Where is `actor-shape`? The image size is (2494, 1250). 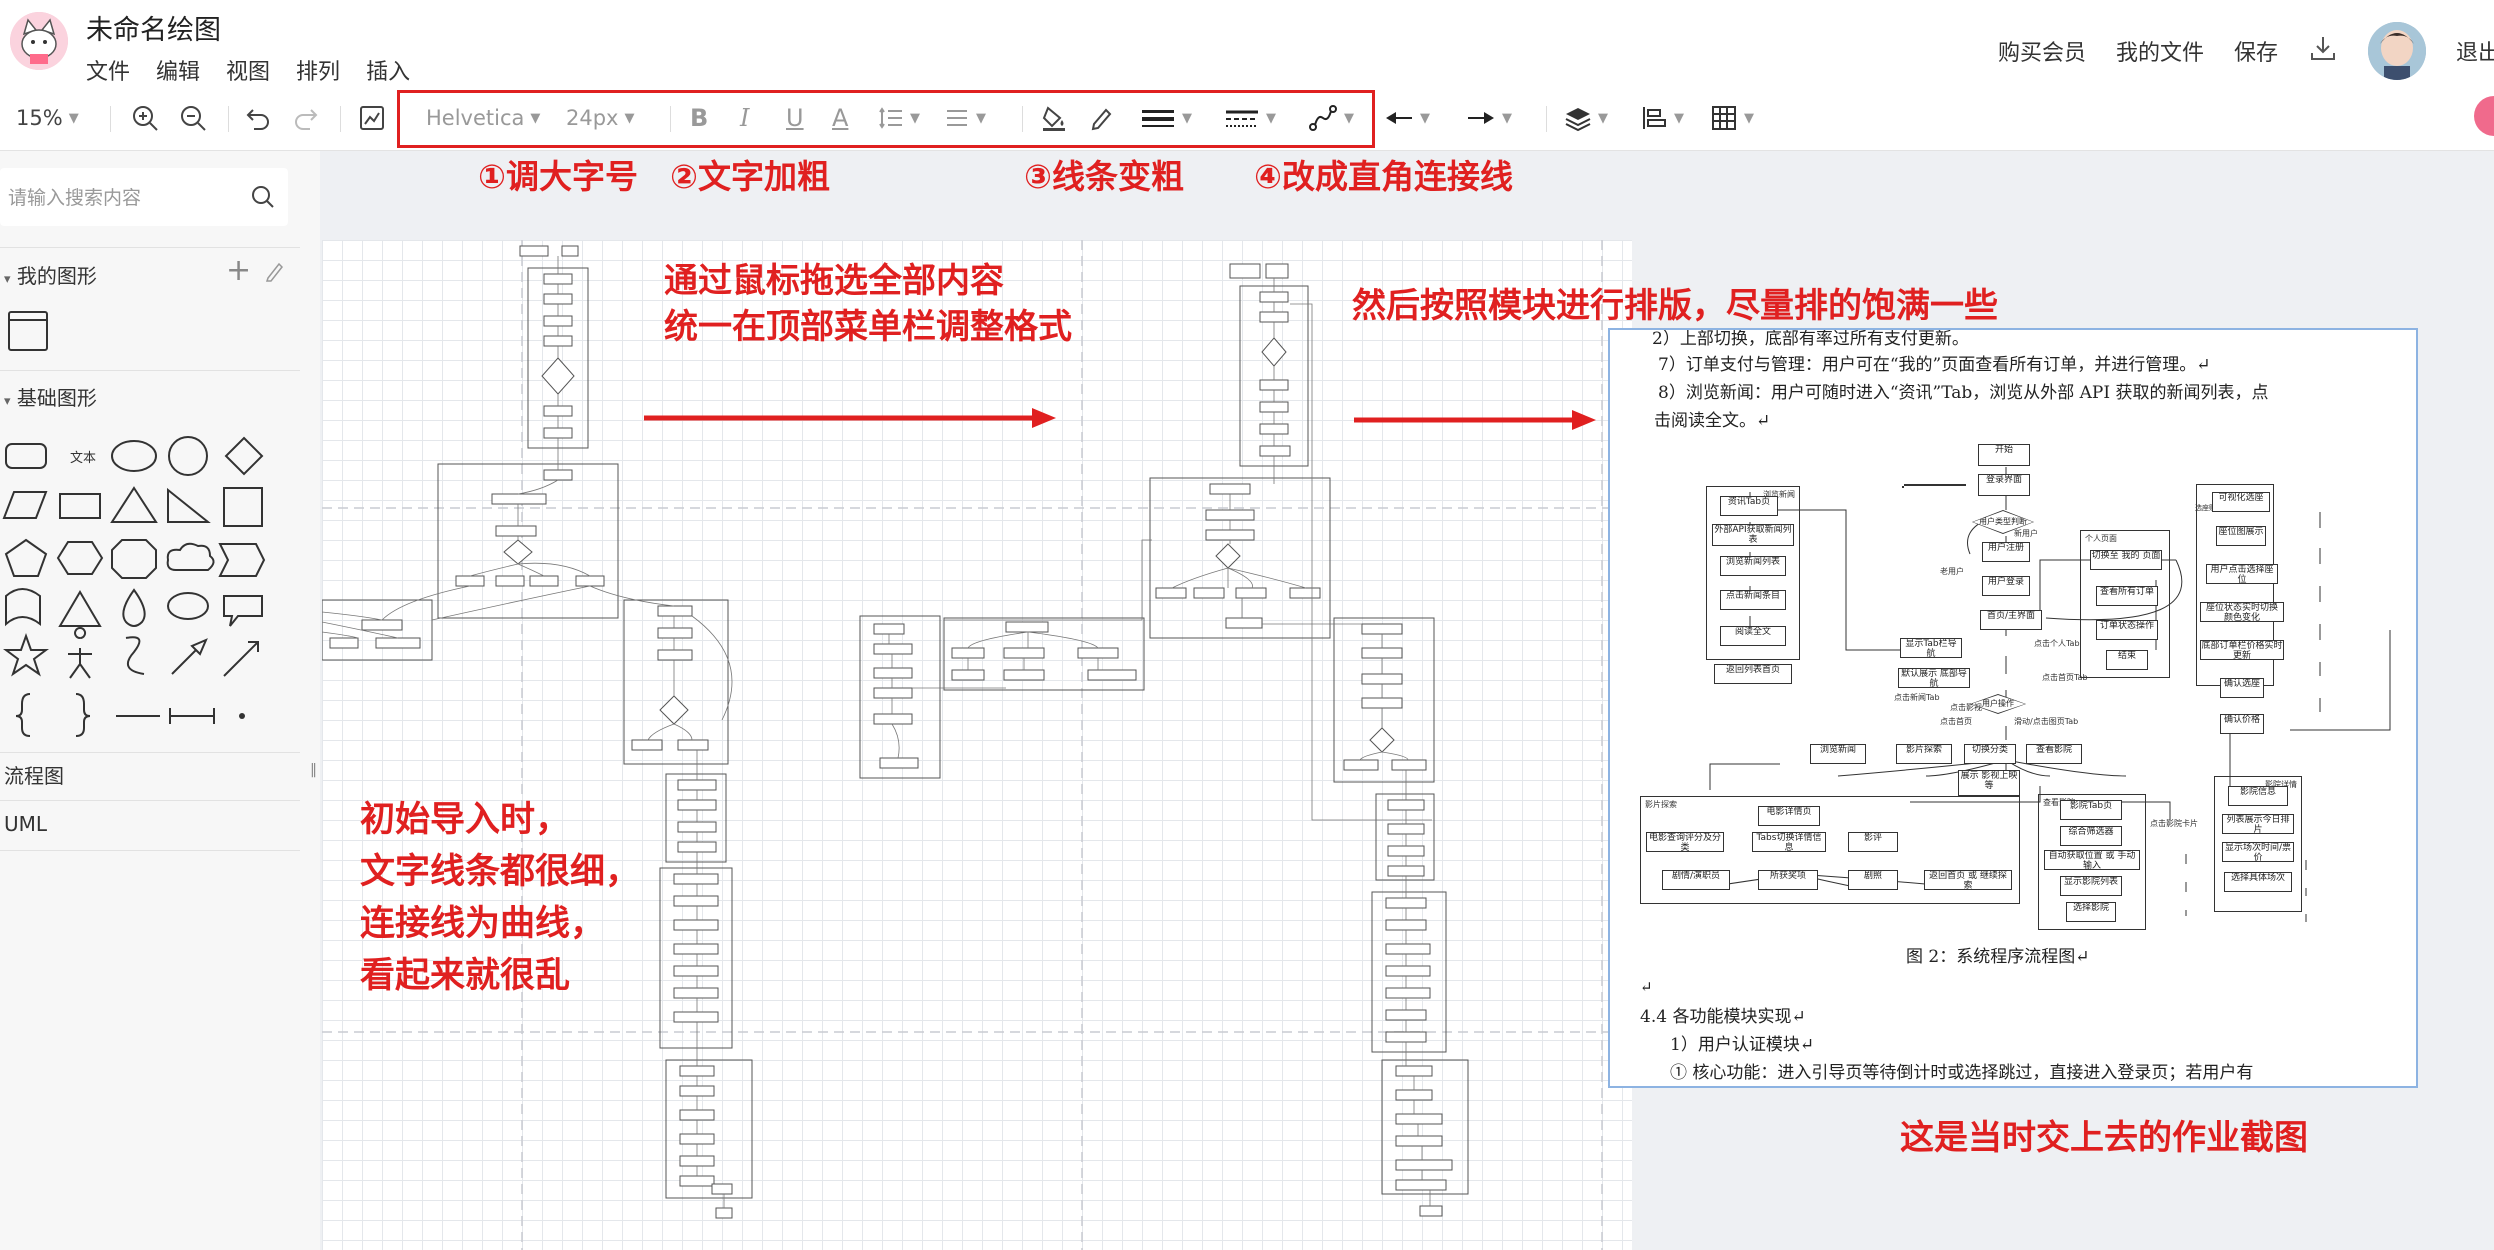 actor-shape is located at coordinates (80, 653).